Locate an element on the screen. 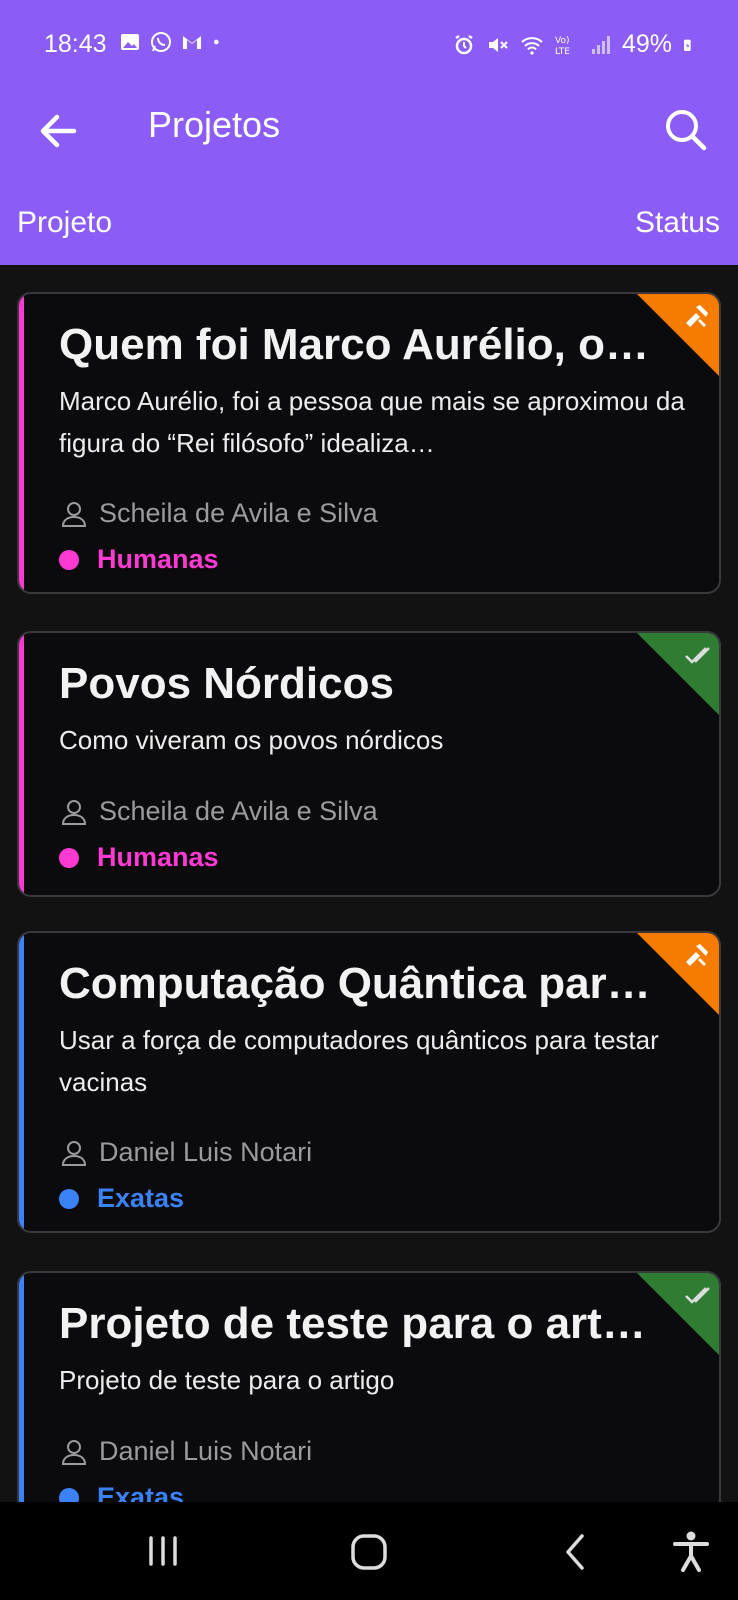 The height and width of the screenshot is (1600, 738). system-icons: Vo) LTE 49% is located at coordinates (575, 44).